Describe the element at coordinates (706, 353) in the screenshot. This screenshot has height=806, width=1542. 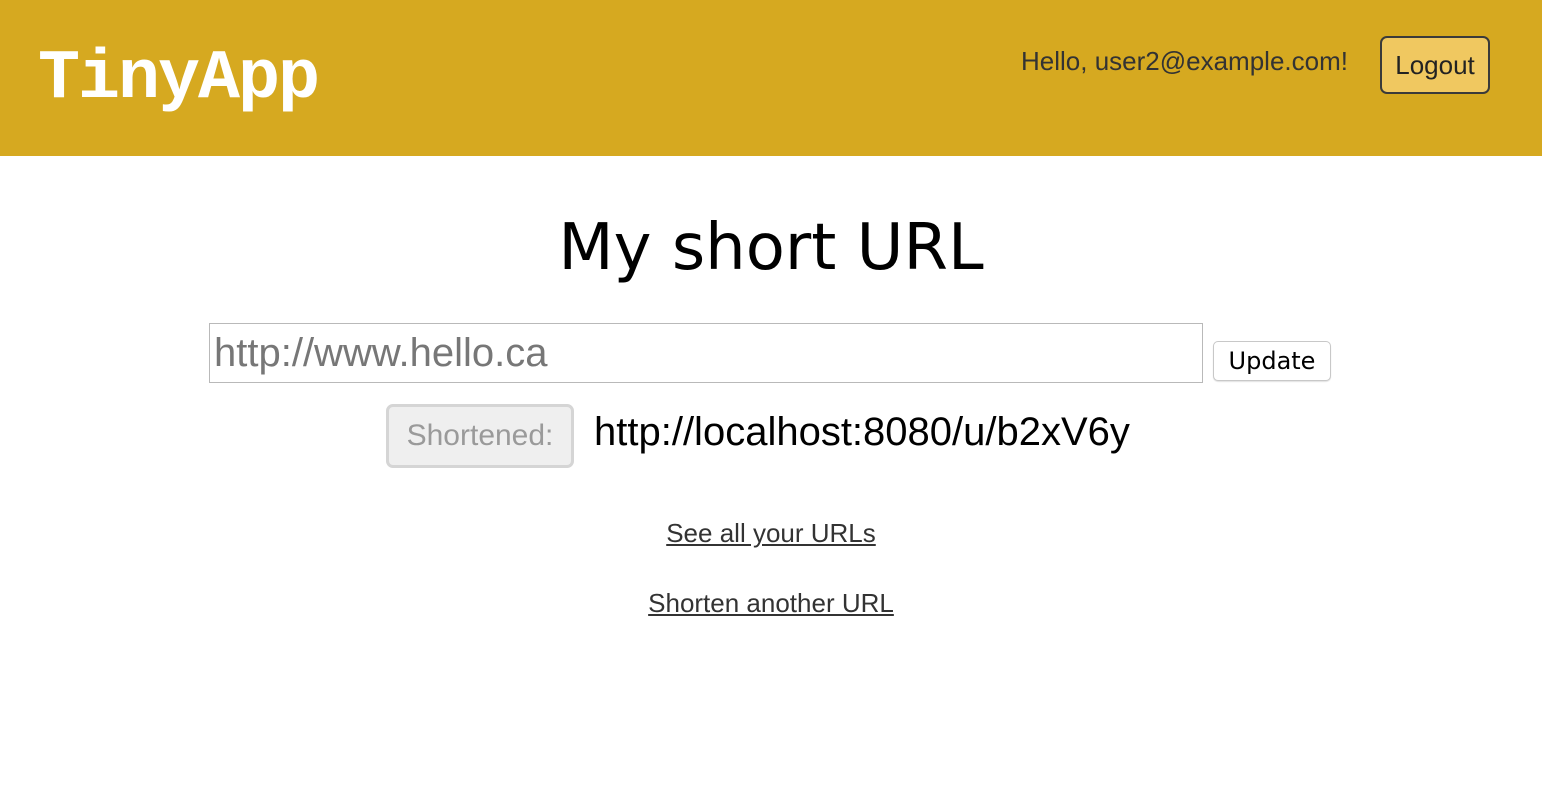
I see `long-url-input` at that location.